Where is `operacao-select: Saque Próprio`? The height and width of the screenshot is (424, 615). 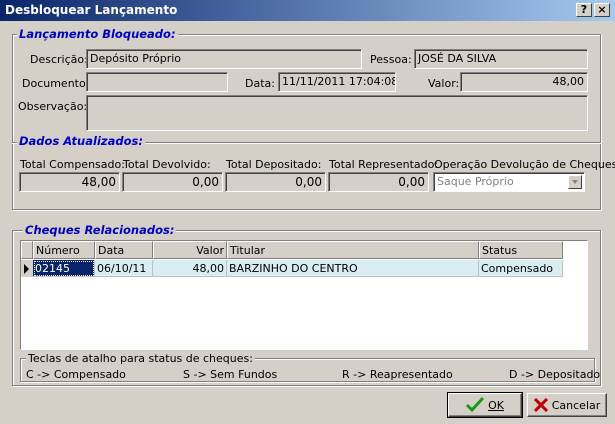 operacao-select: Saque Próprio is located at coordinates (509, 182).